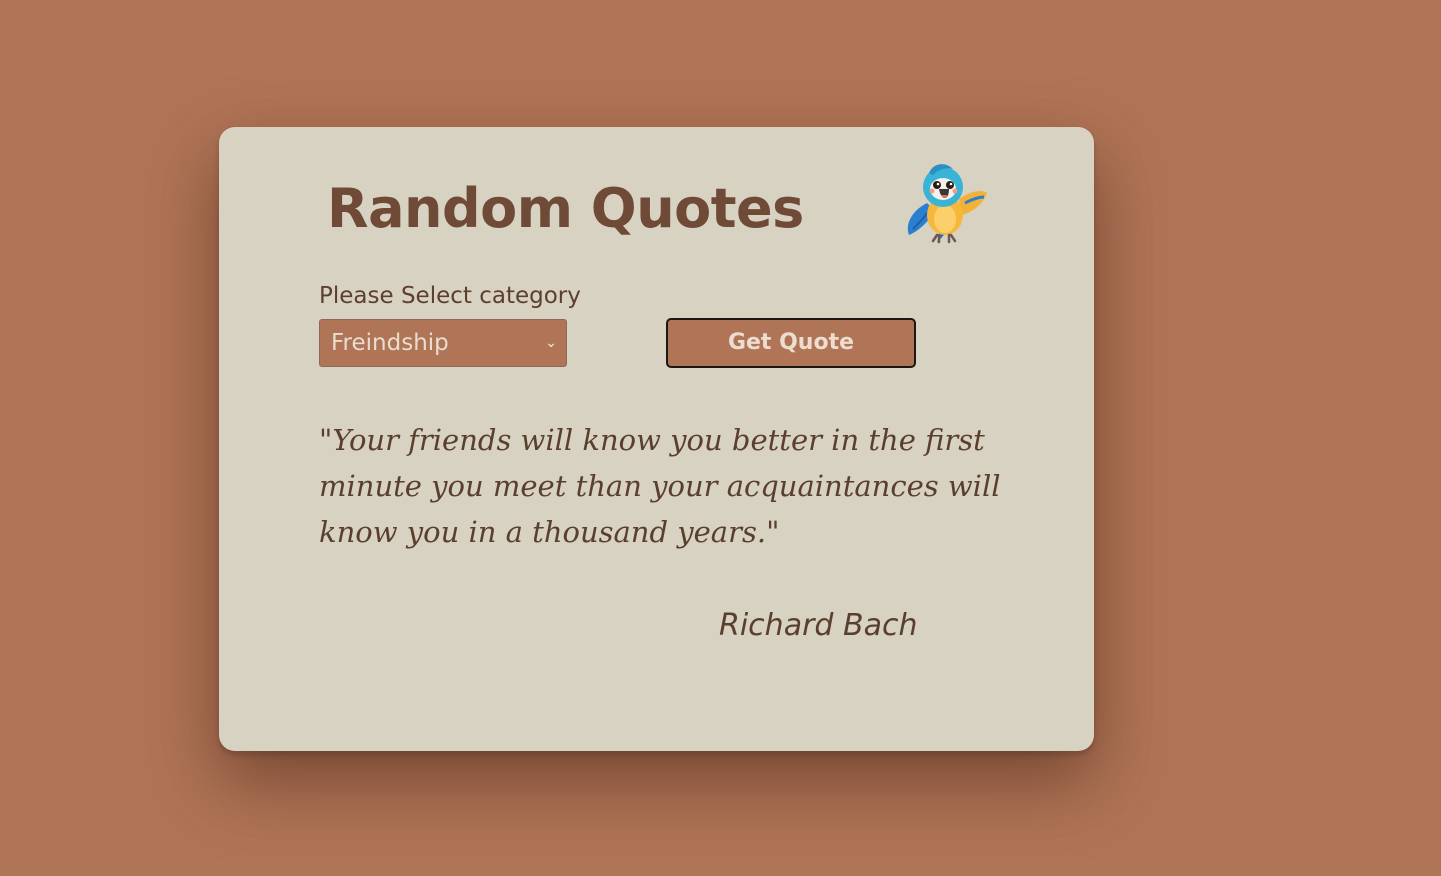 The height and width of the screenshot is (876, 1441). Describe the element at coordinates (565, 208) in the screenshot. I see `page-title: Random Quotes` at that location.